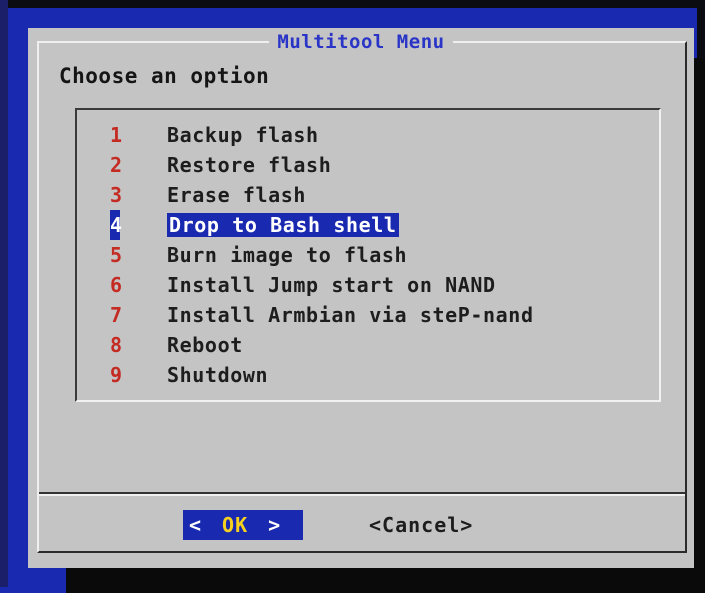  Describe the element at coordinates (275, 525) in the screenshot. I see `ok-right-bracket: >` at that location.